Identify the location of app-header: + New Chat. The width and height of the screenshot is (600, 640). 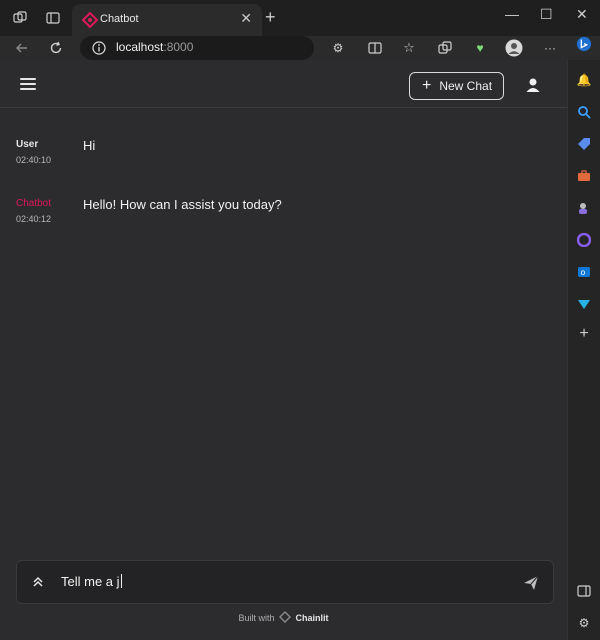
(283, 84).